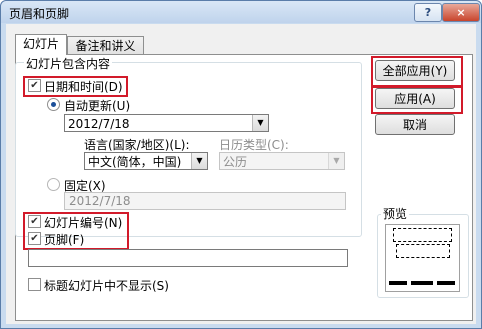  Describe the element at coordinates (34, 238) in the screenshot. I see `footer-checkbox: ✔` at that location.